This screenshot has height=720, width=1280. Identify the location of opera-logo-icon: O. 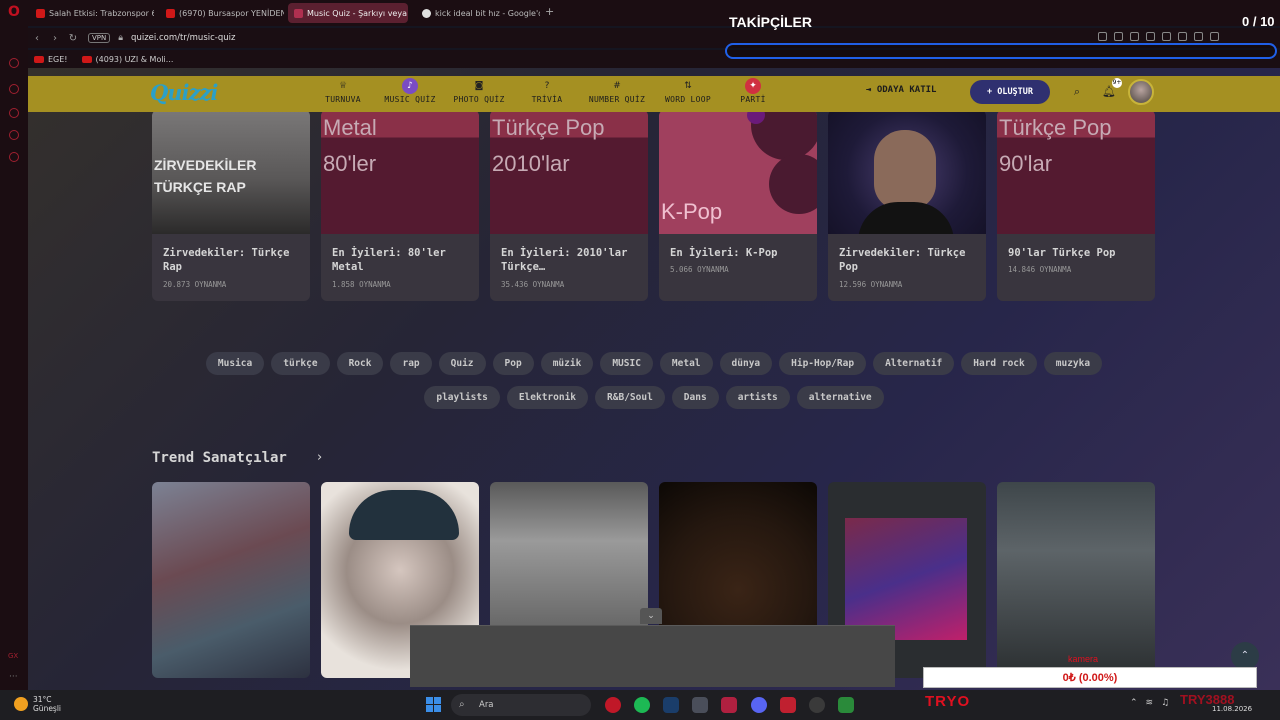
(14, 12).